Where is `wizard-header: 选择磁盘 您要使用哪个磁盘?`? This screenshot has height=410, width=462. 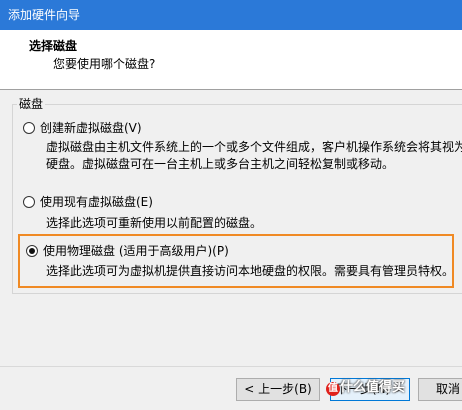 wizard-header: 选择磁盘 您要使用哪个磁盘? is located at coordinates (231, 60).